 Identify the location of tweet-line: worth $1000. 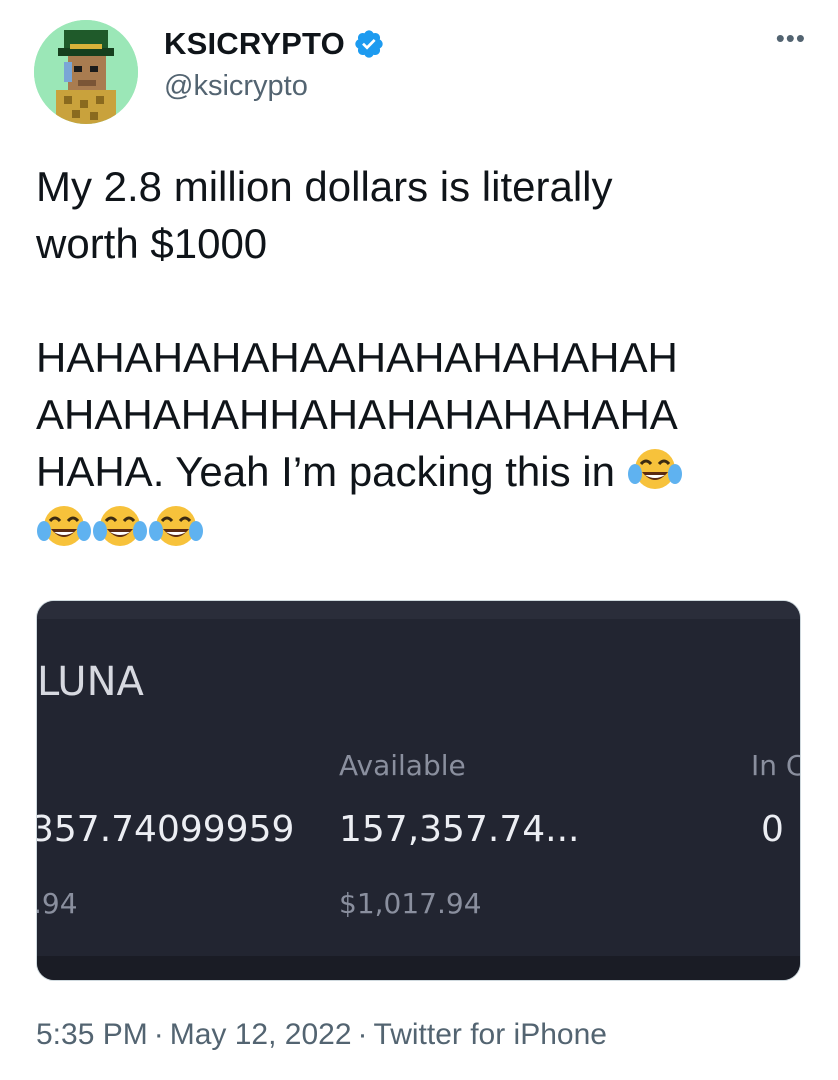
(152, 243).